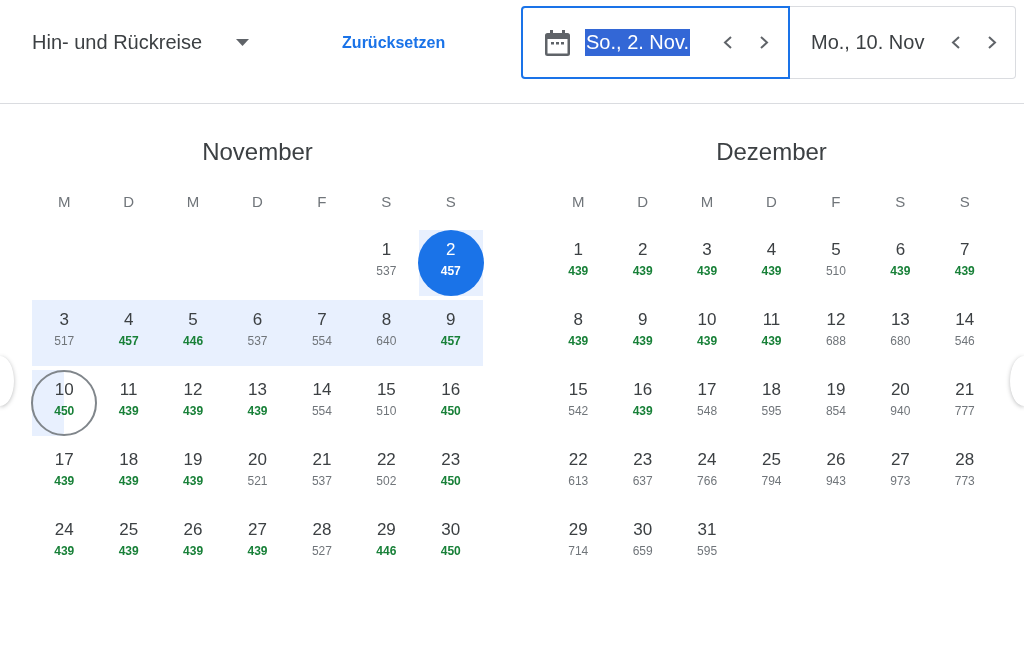 This screenshot has height=653, width=1024. What do you see at coordinates (900, 403) in the screenshot?
I see `day-button: 20 940` at bounding box center [900, 403].